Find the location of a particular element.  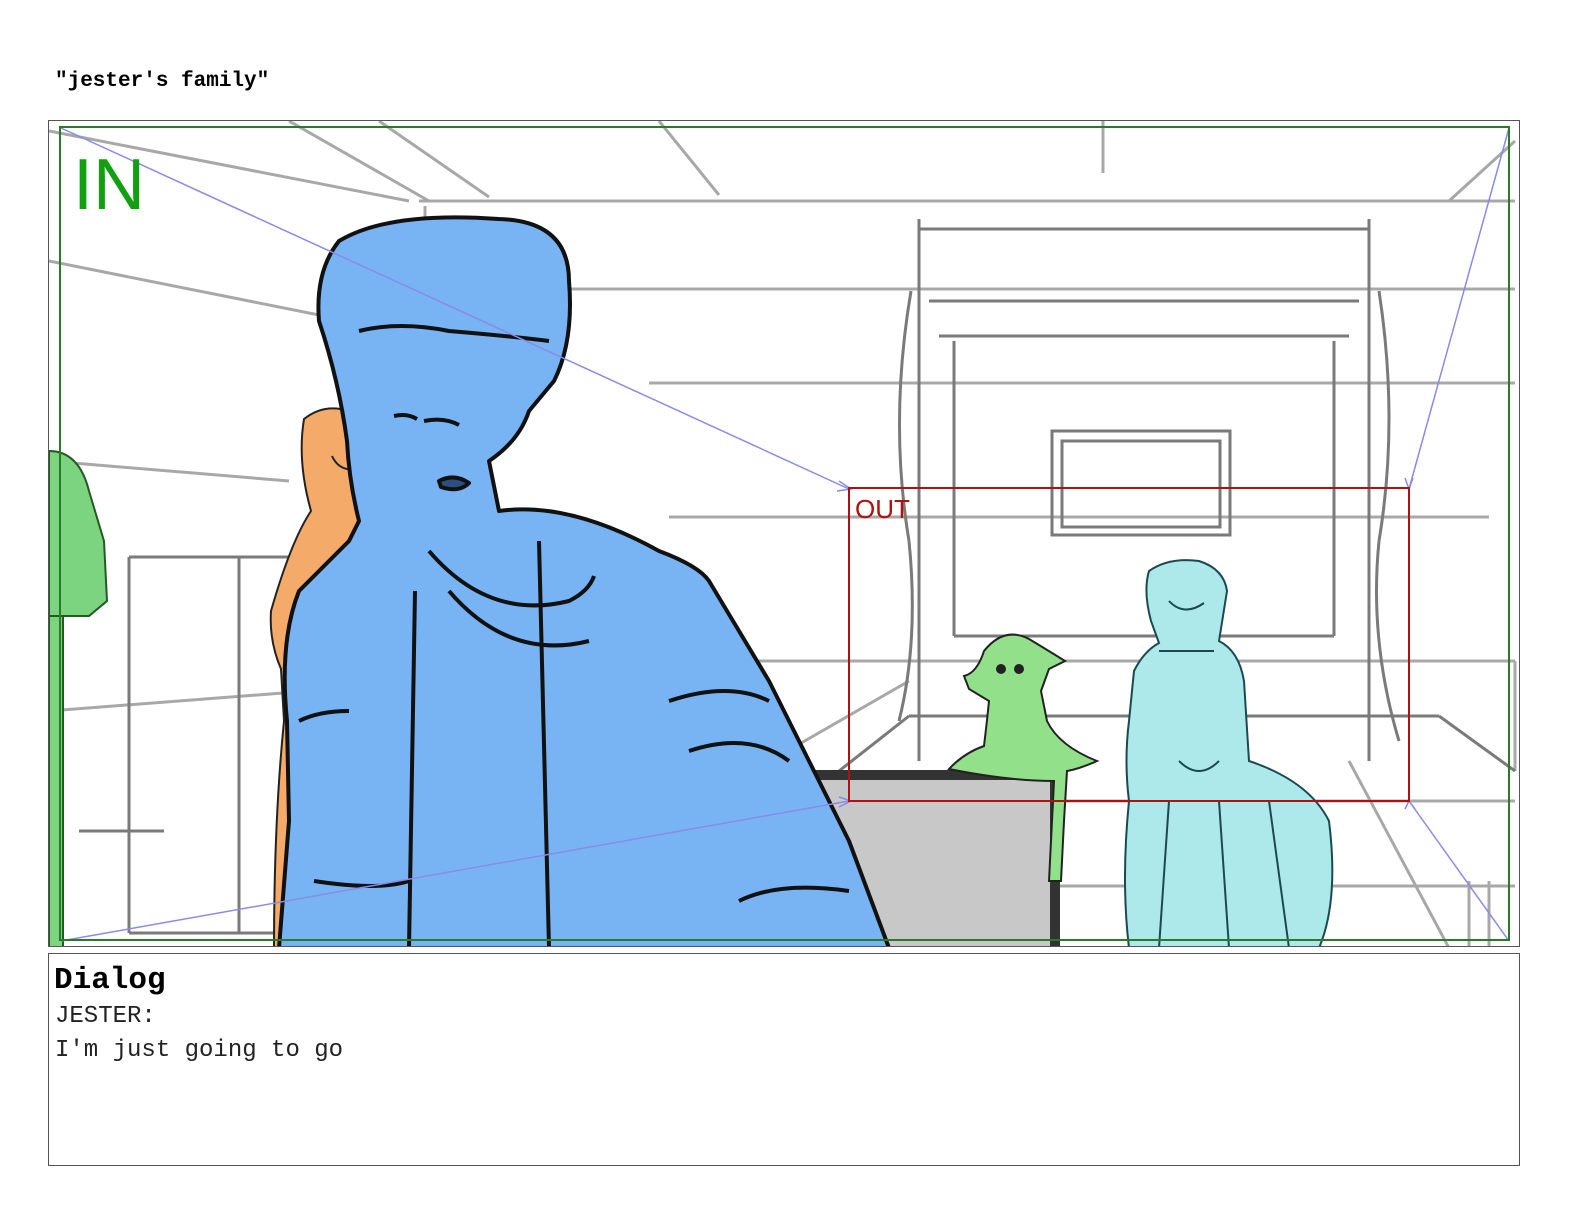

dialog-heading: Dialog is located at coordinates (110, 980).